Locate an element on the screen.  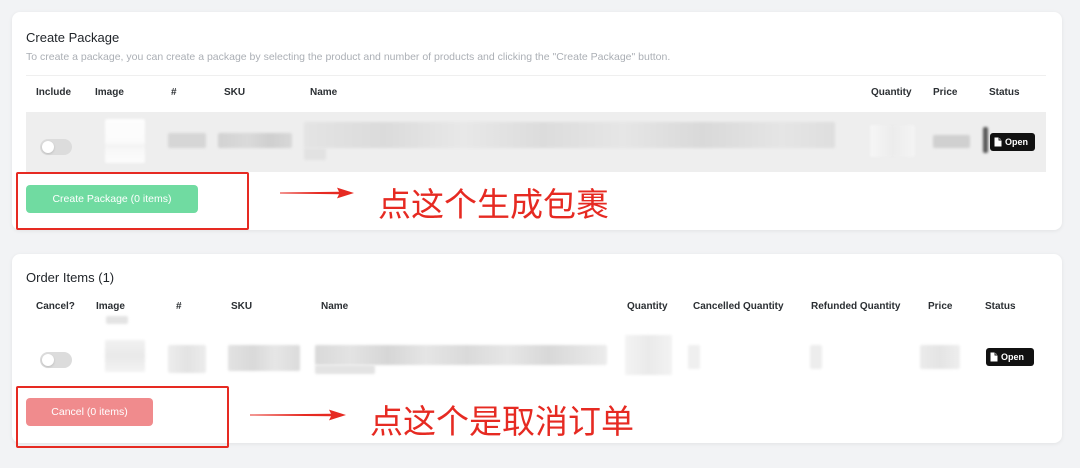
column-header-refunded-quantity: Refunded Quantity is located at coordinates (856, 306).